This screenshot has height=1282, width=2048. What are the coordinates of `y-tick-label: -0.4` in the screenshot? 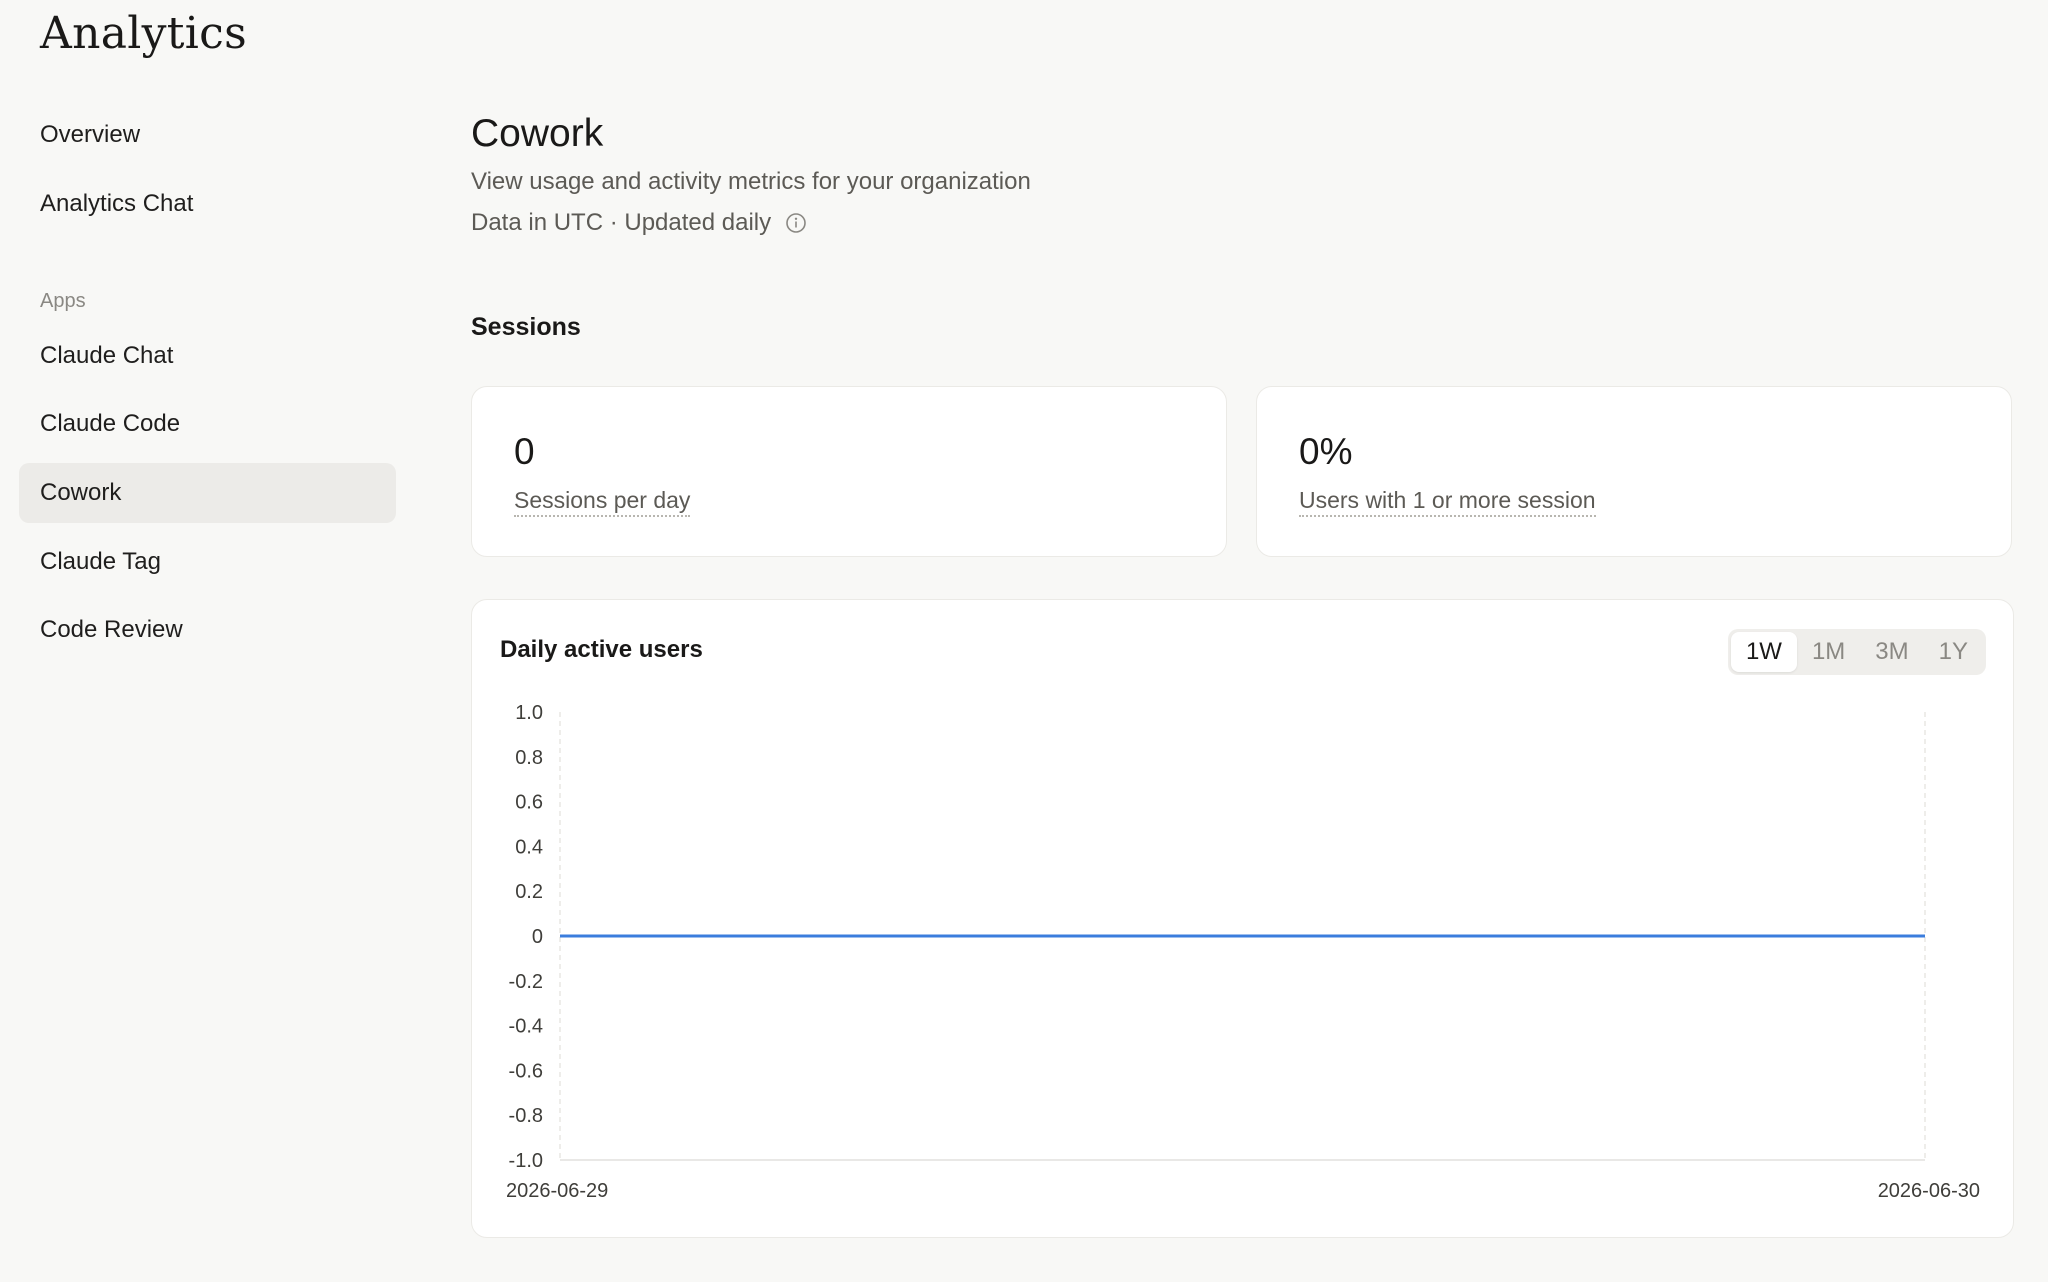 It's located at (526, 1027).